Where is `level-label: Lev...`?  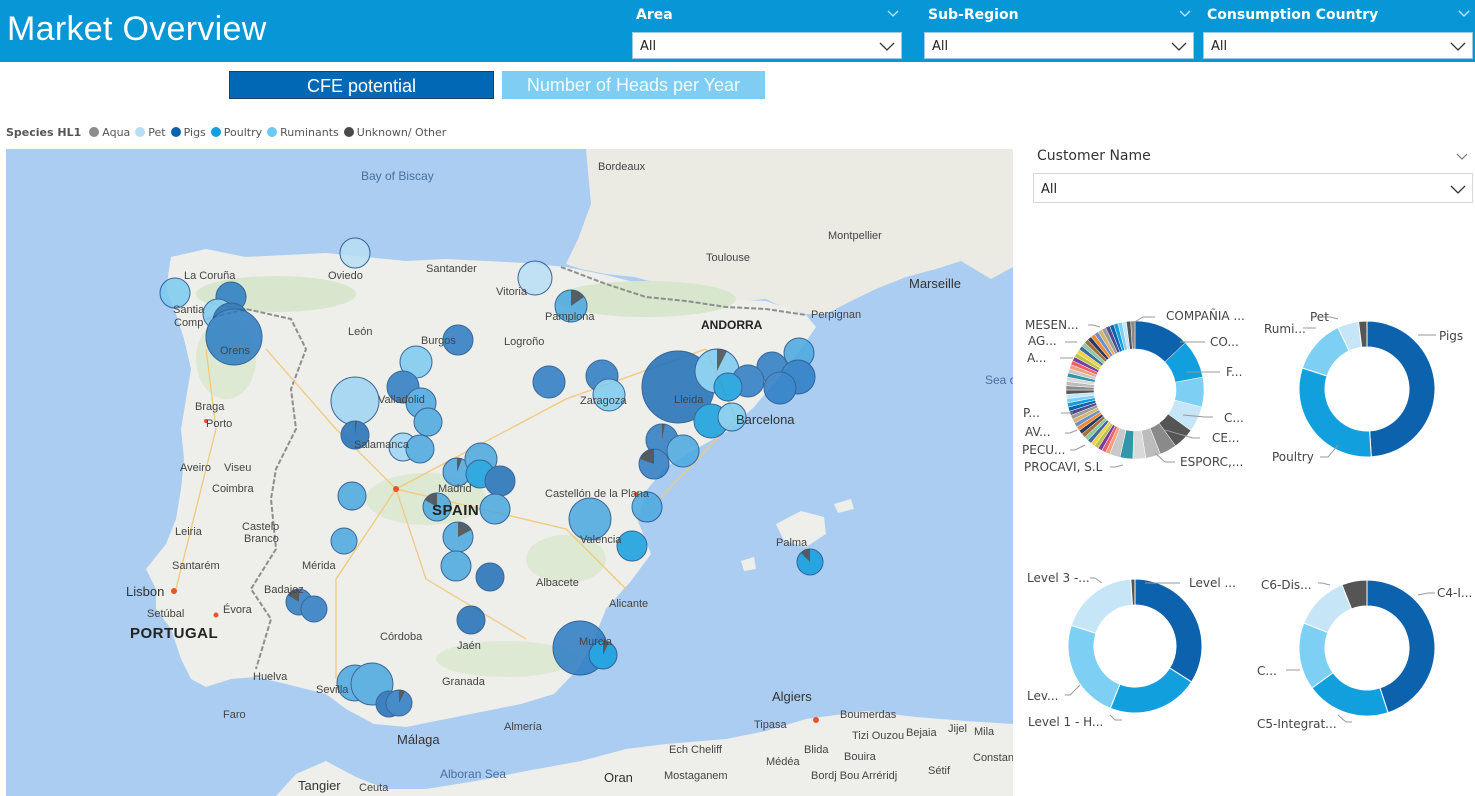 level-label: Lev... is located at coordinates (1043, 696).